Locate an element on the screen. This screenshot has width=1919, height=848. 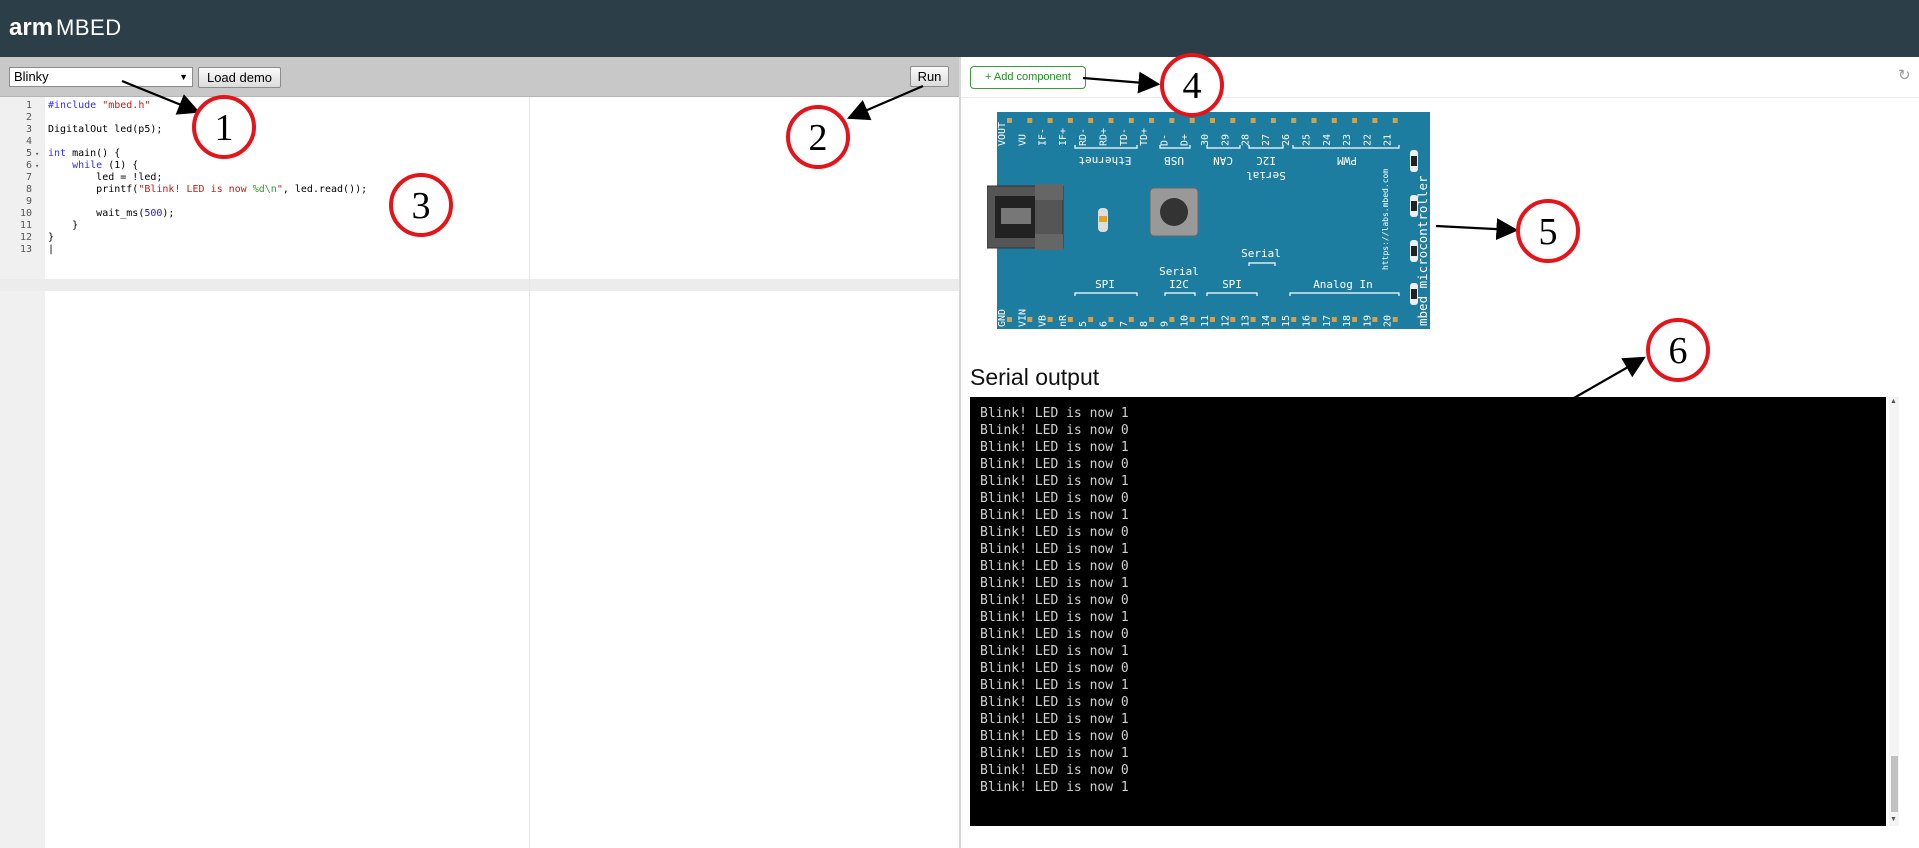
add-component-button: + Add component is located at coordinates (1028, 77).